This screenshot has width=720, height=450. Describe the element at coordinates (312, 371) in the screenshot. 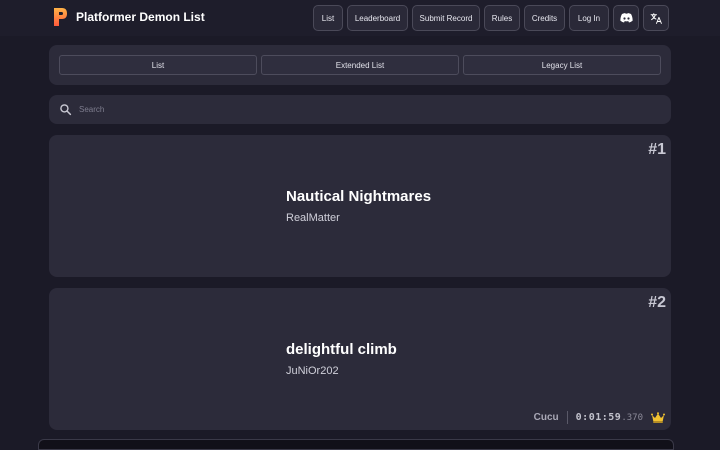

I see `level-author: JuNiOr202` at that location.